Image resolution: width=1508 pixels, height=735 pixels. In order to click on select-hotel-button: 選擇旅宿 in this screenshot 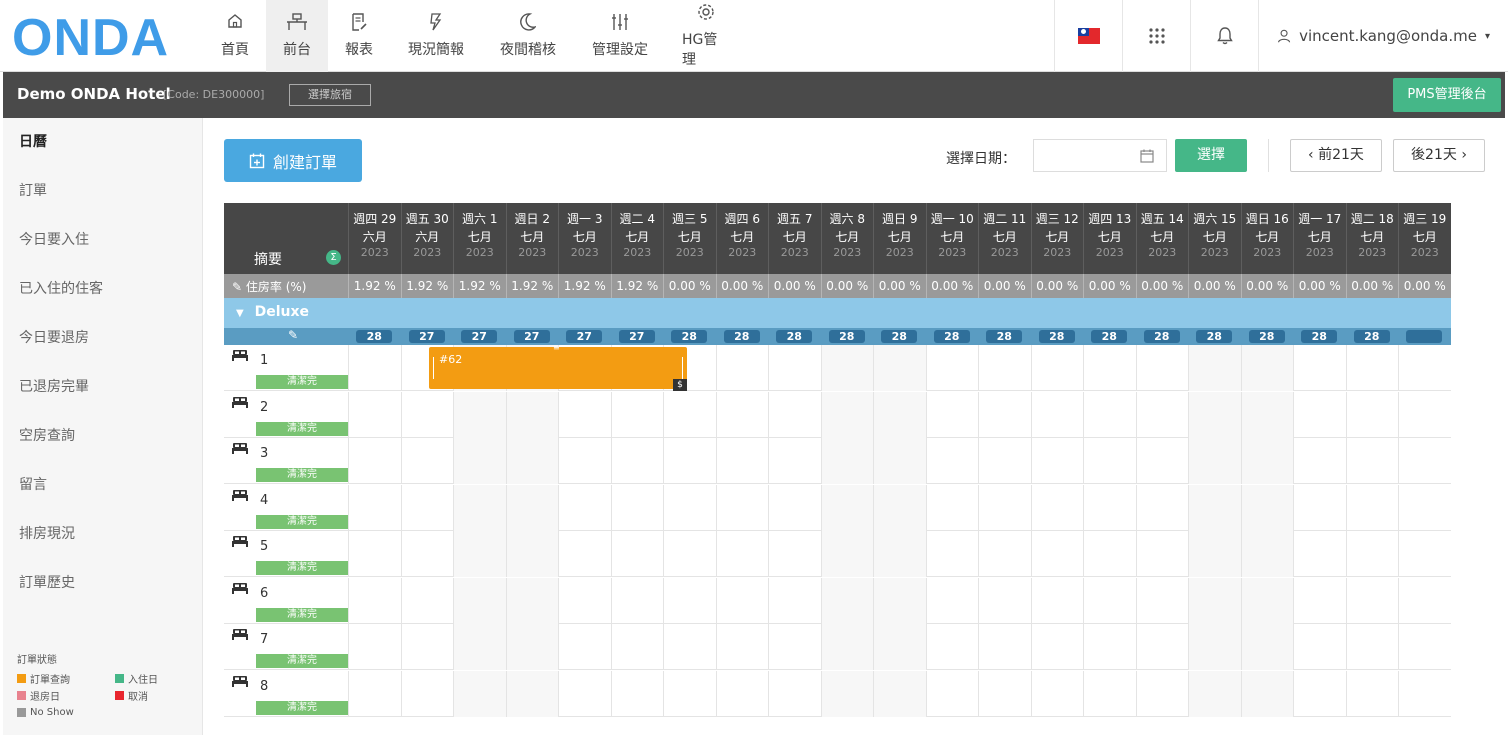, I will do `click(330, 95)`.